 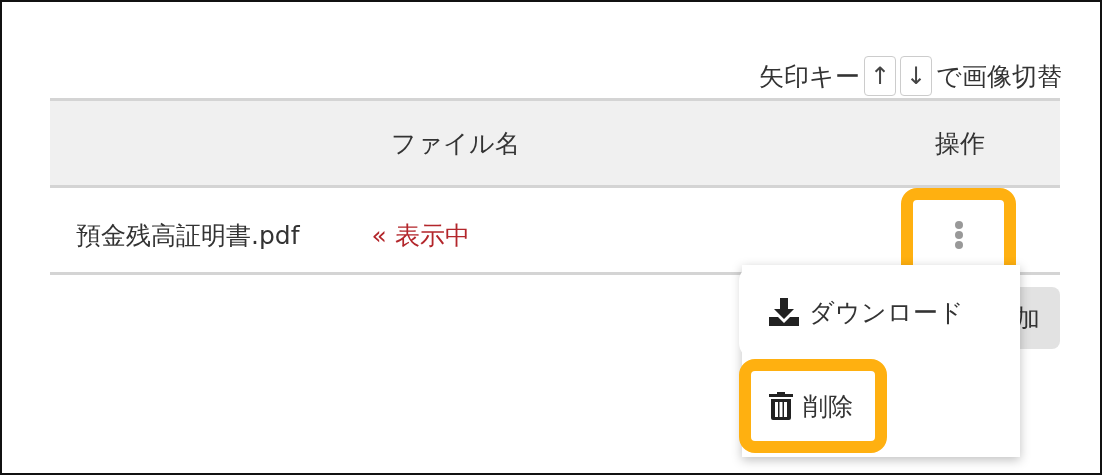 I want to click on status-label: « 表示中, so click(x=420, y=235).